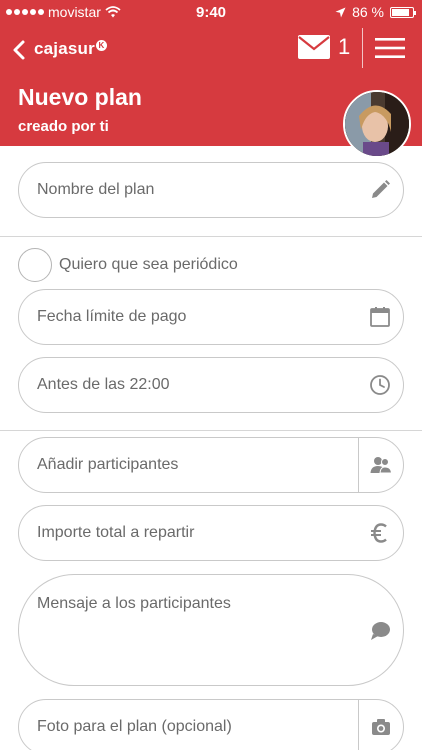  I want to click on total-amount-placeholder: Importe total a repartir, so click(116, 532).